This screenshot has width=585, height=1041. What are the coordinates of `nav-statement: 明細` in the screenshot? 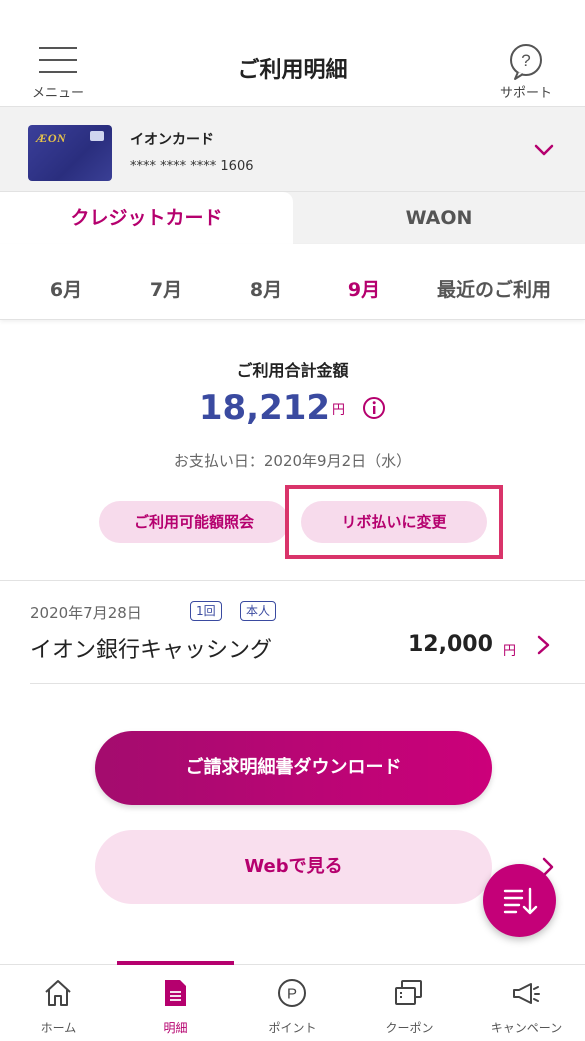 It's located at (175, 1003).